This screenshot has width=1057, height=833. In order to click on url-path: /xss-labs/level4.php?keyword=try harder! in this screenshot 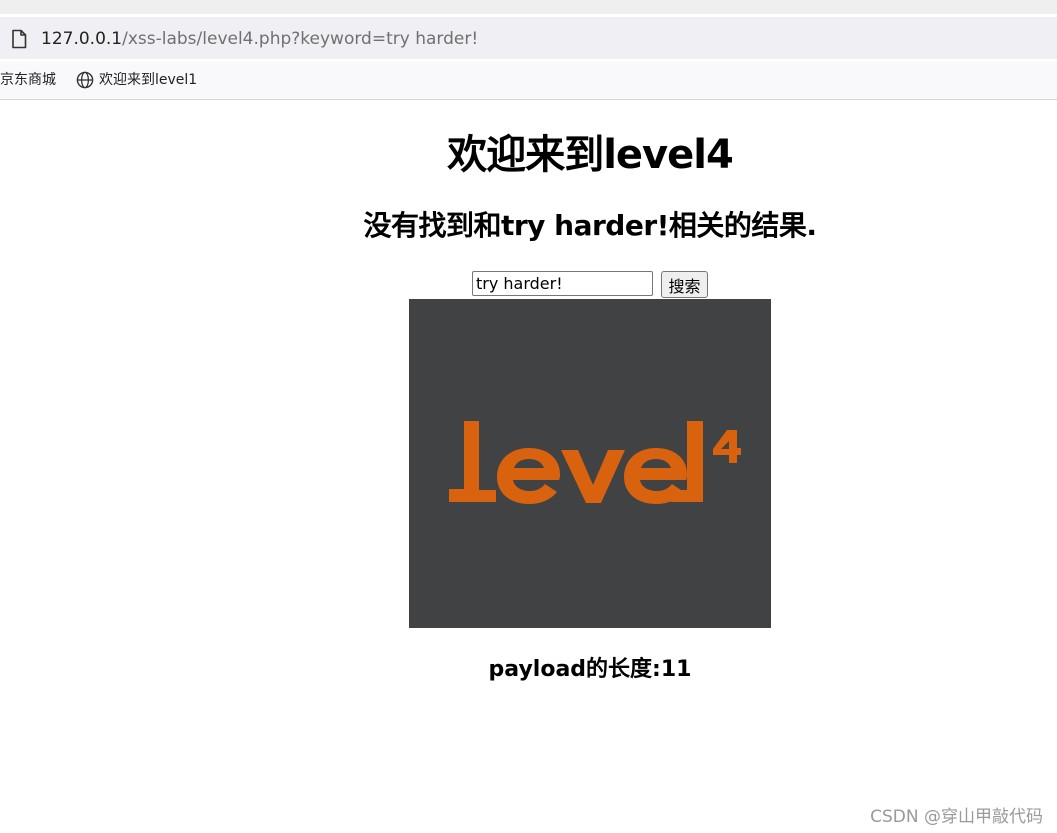, I will do `click(300, 39)`.